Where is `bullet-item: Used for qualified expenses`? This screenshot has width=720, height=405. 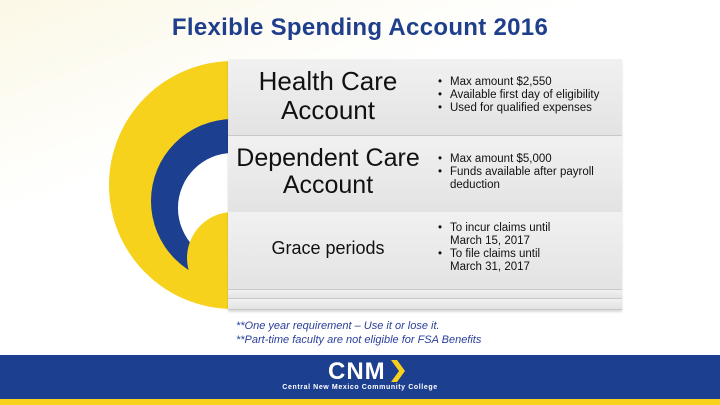 bullet-item: Used for qualified expenses is located at coordinates (528, 108).